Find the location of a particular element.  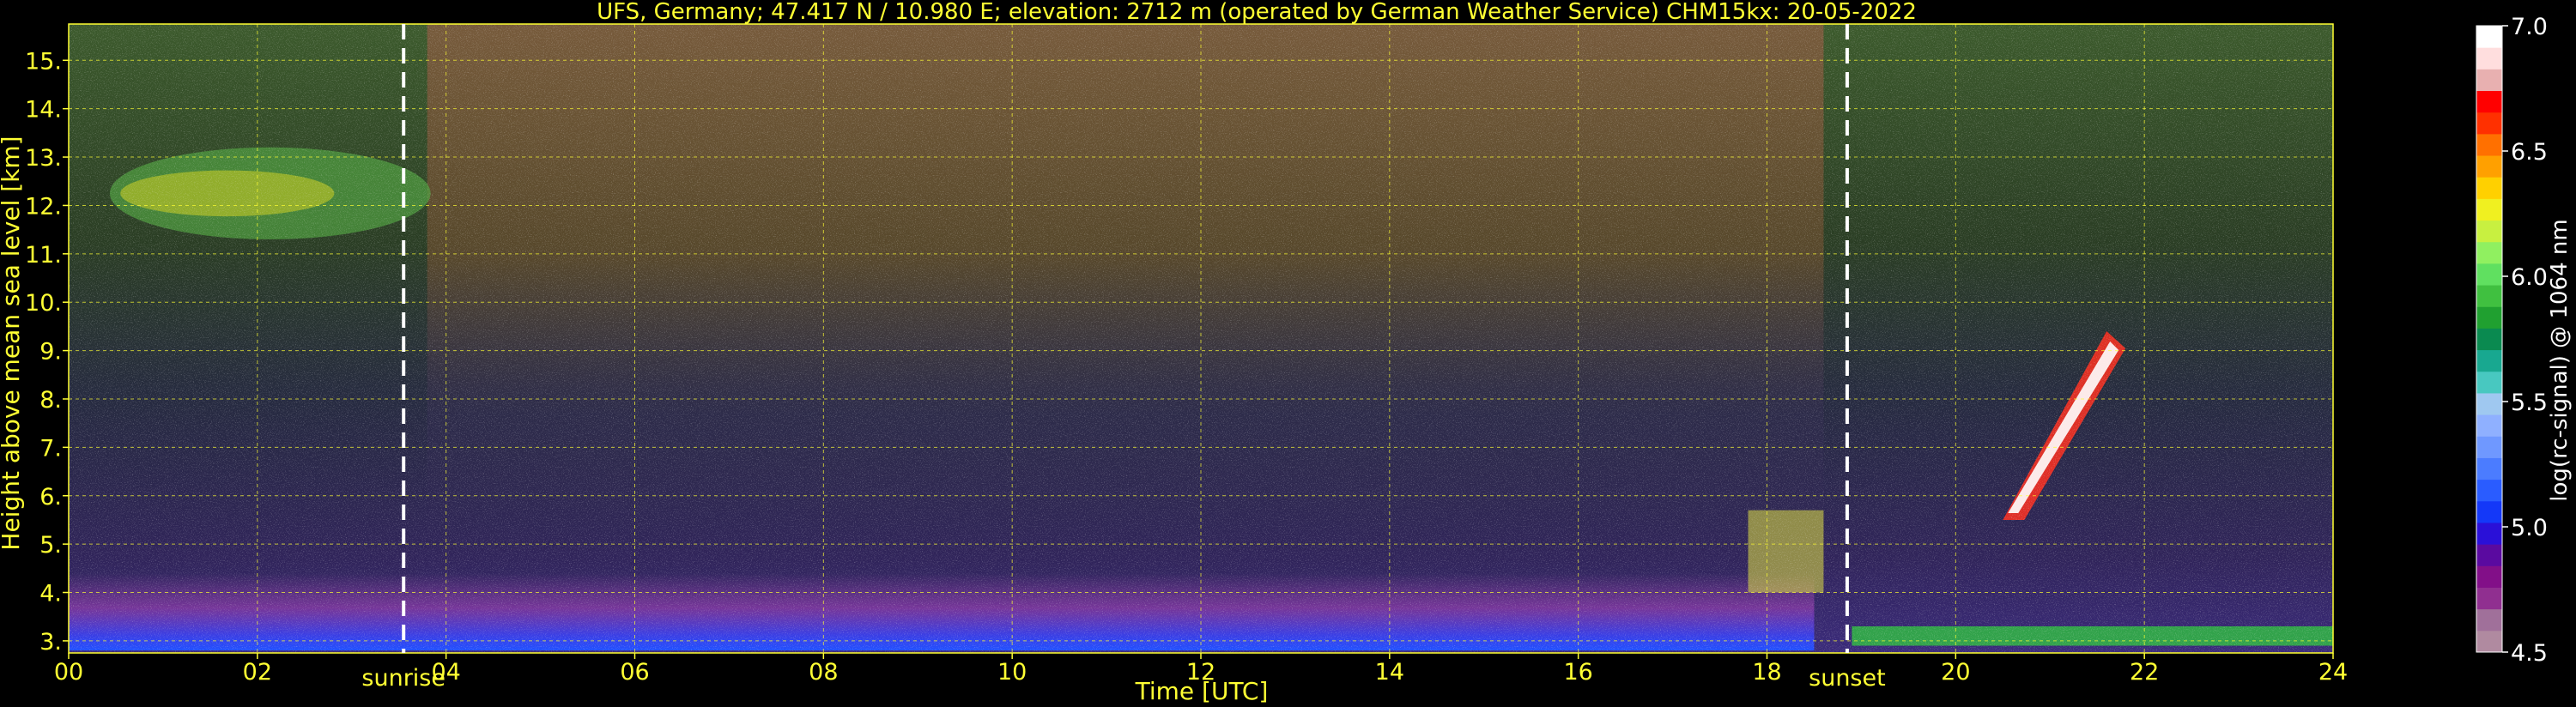

y-axis: 3. 4. 5. 6. 7. 8. 9. 10. 11. 12. 13. 14. 15. is located at coordinates (47, 352).